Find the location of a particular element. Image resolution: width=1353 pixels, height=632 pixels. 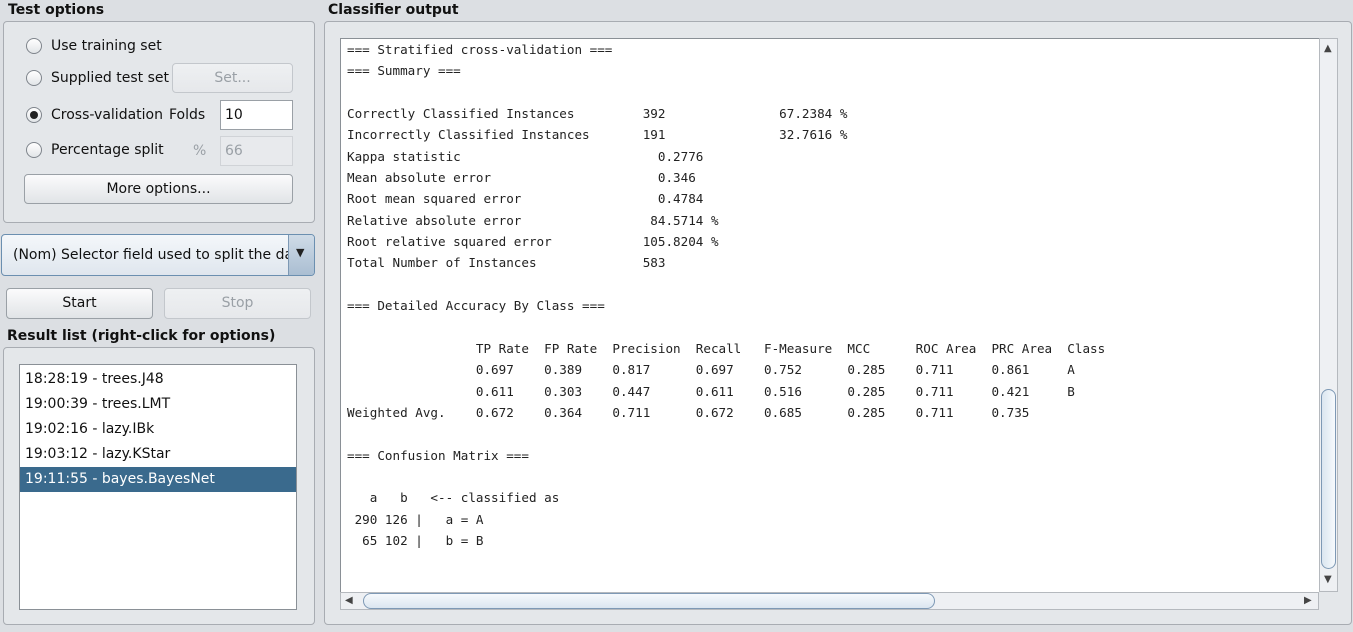

percentage-input: 66 is located at coordinates (256, 151).